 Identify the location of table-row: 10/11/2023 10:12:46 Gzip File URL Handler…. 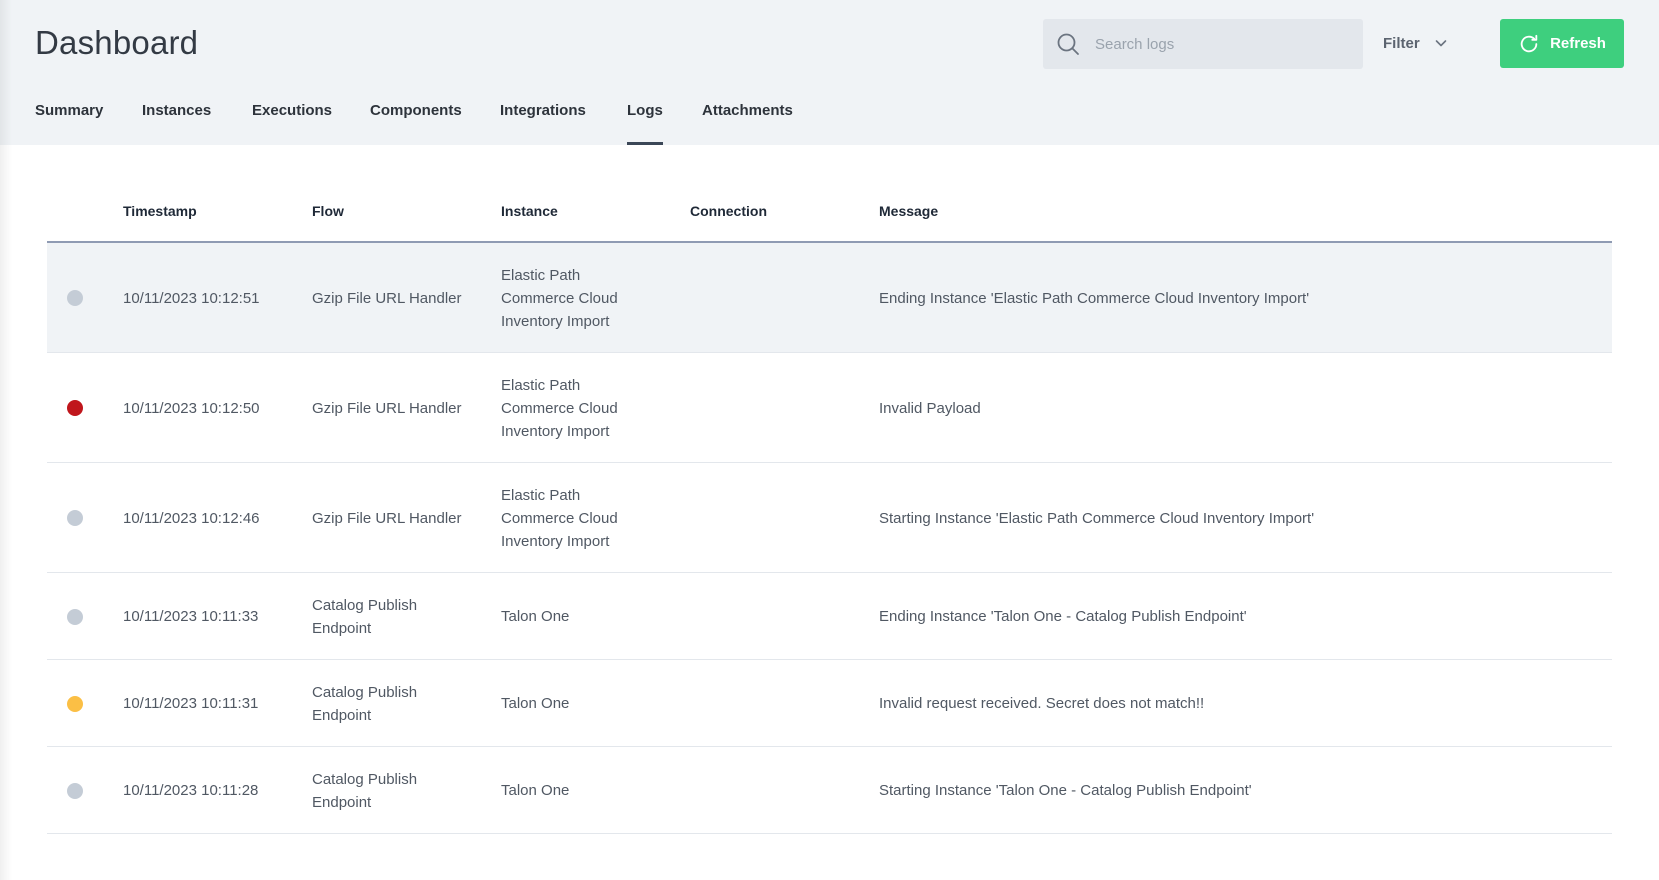
(829, 518).